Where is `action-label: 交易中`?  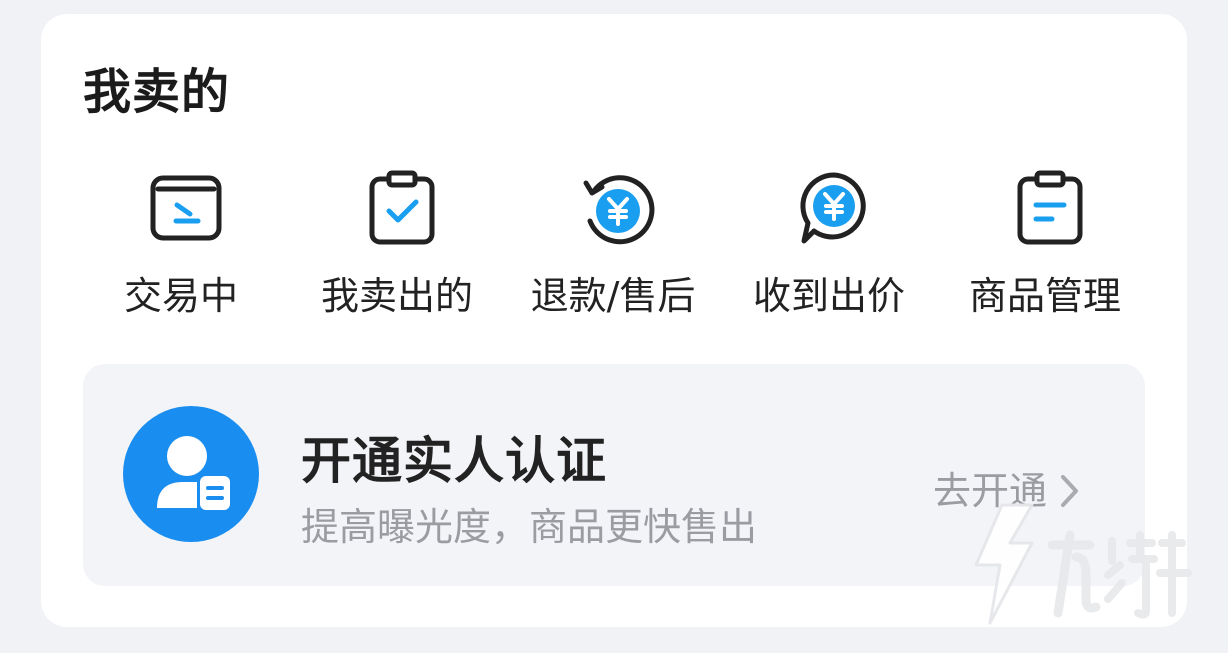 action-label: 交易中 is located at coordinates (180, 296).